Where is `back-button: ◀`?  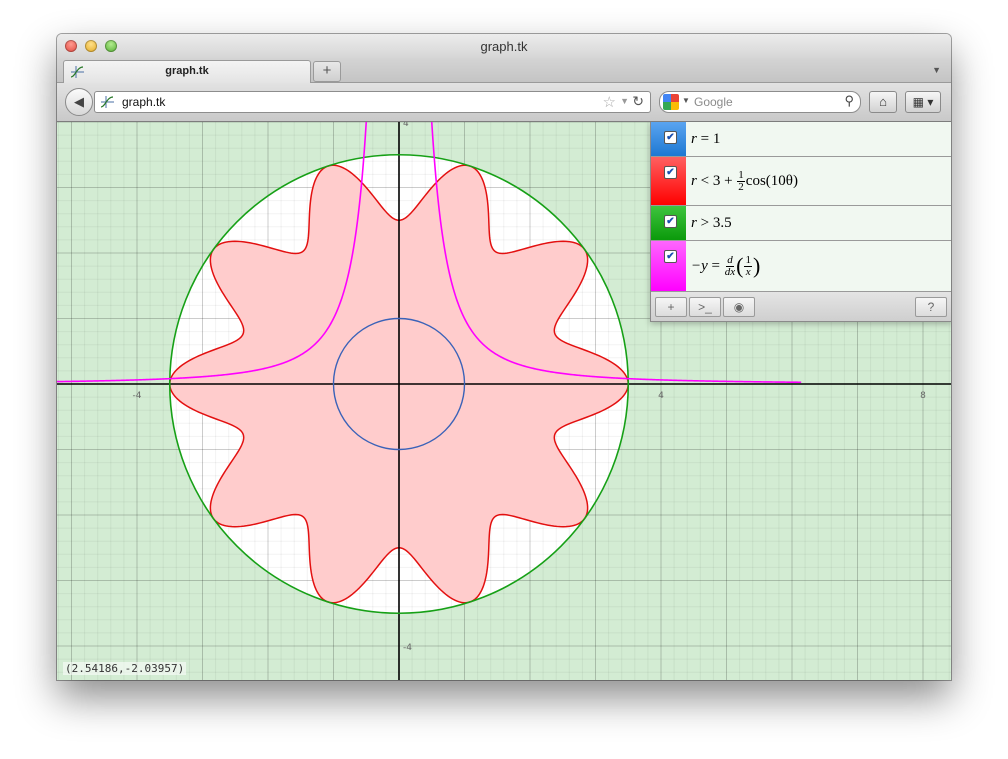 back-button: ◀ is located at coordinates (79, 102).